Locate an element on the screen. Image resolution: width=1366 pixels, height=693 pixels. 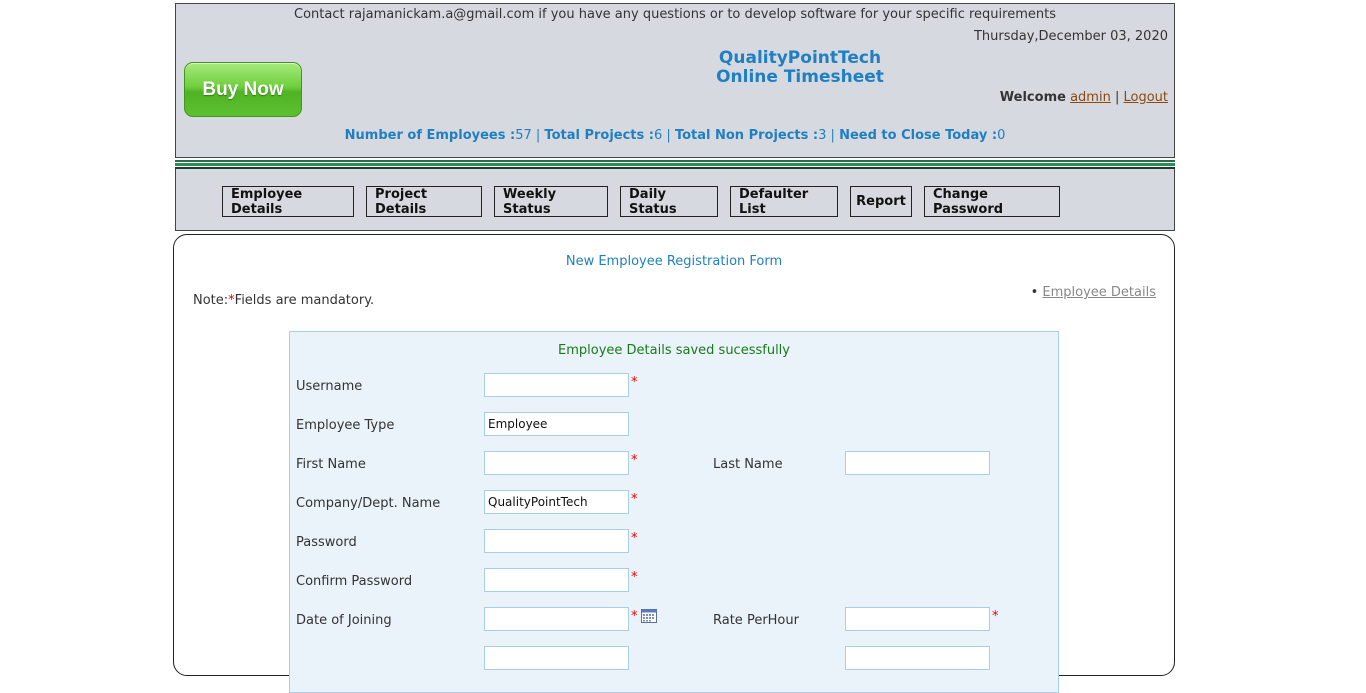
nav-change-password: Change Password is located at coordinates (992, 201).